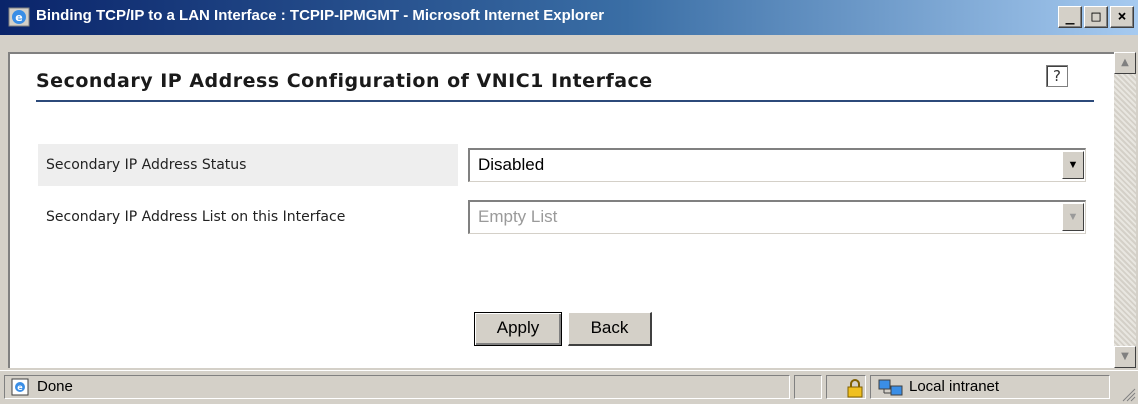 This screenshot has width=1138, height=404. Describe the element at coordinates (890, 387) in the screenshot. I see `local-intranet-icon` at that location.